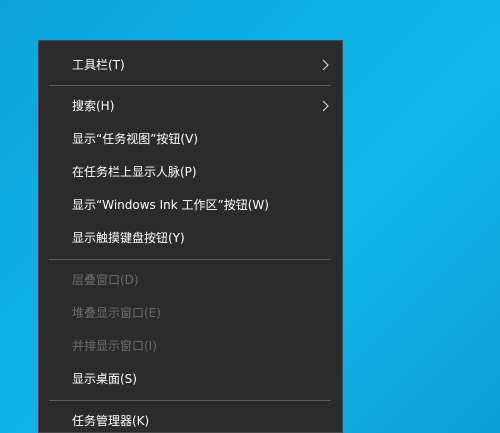  I want to click on menu-item-cascade-windows: 层叠窗口(D), so click(190, 280).